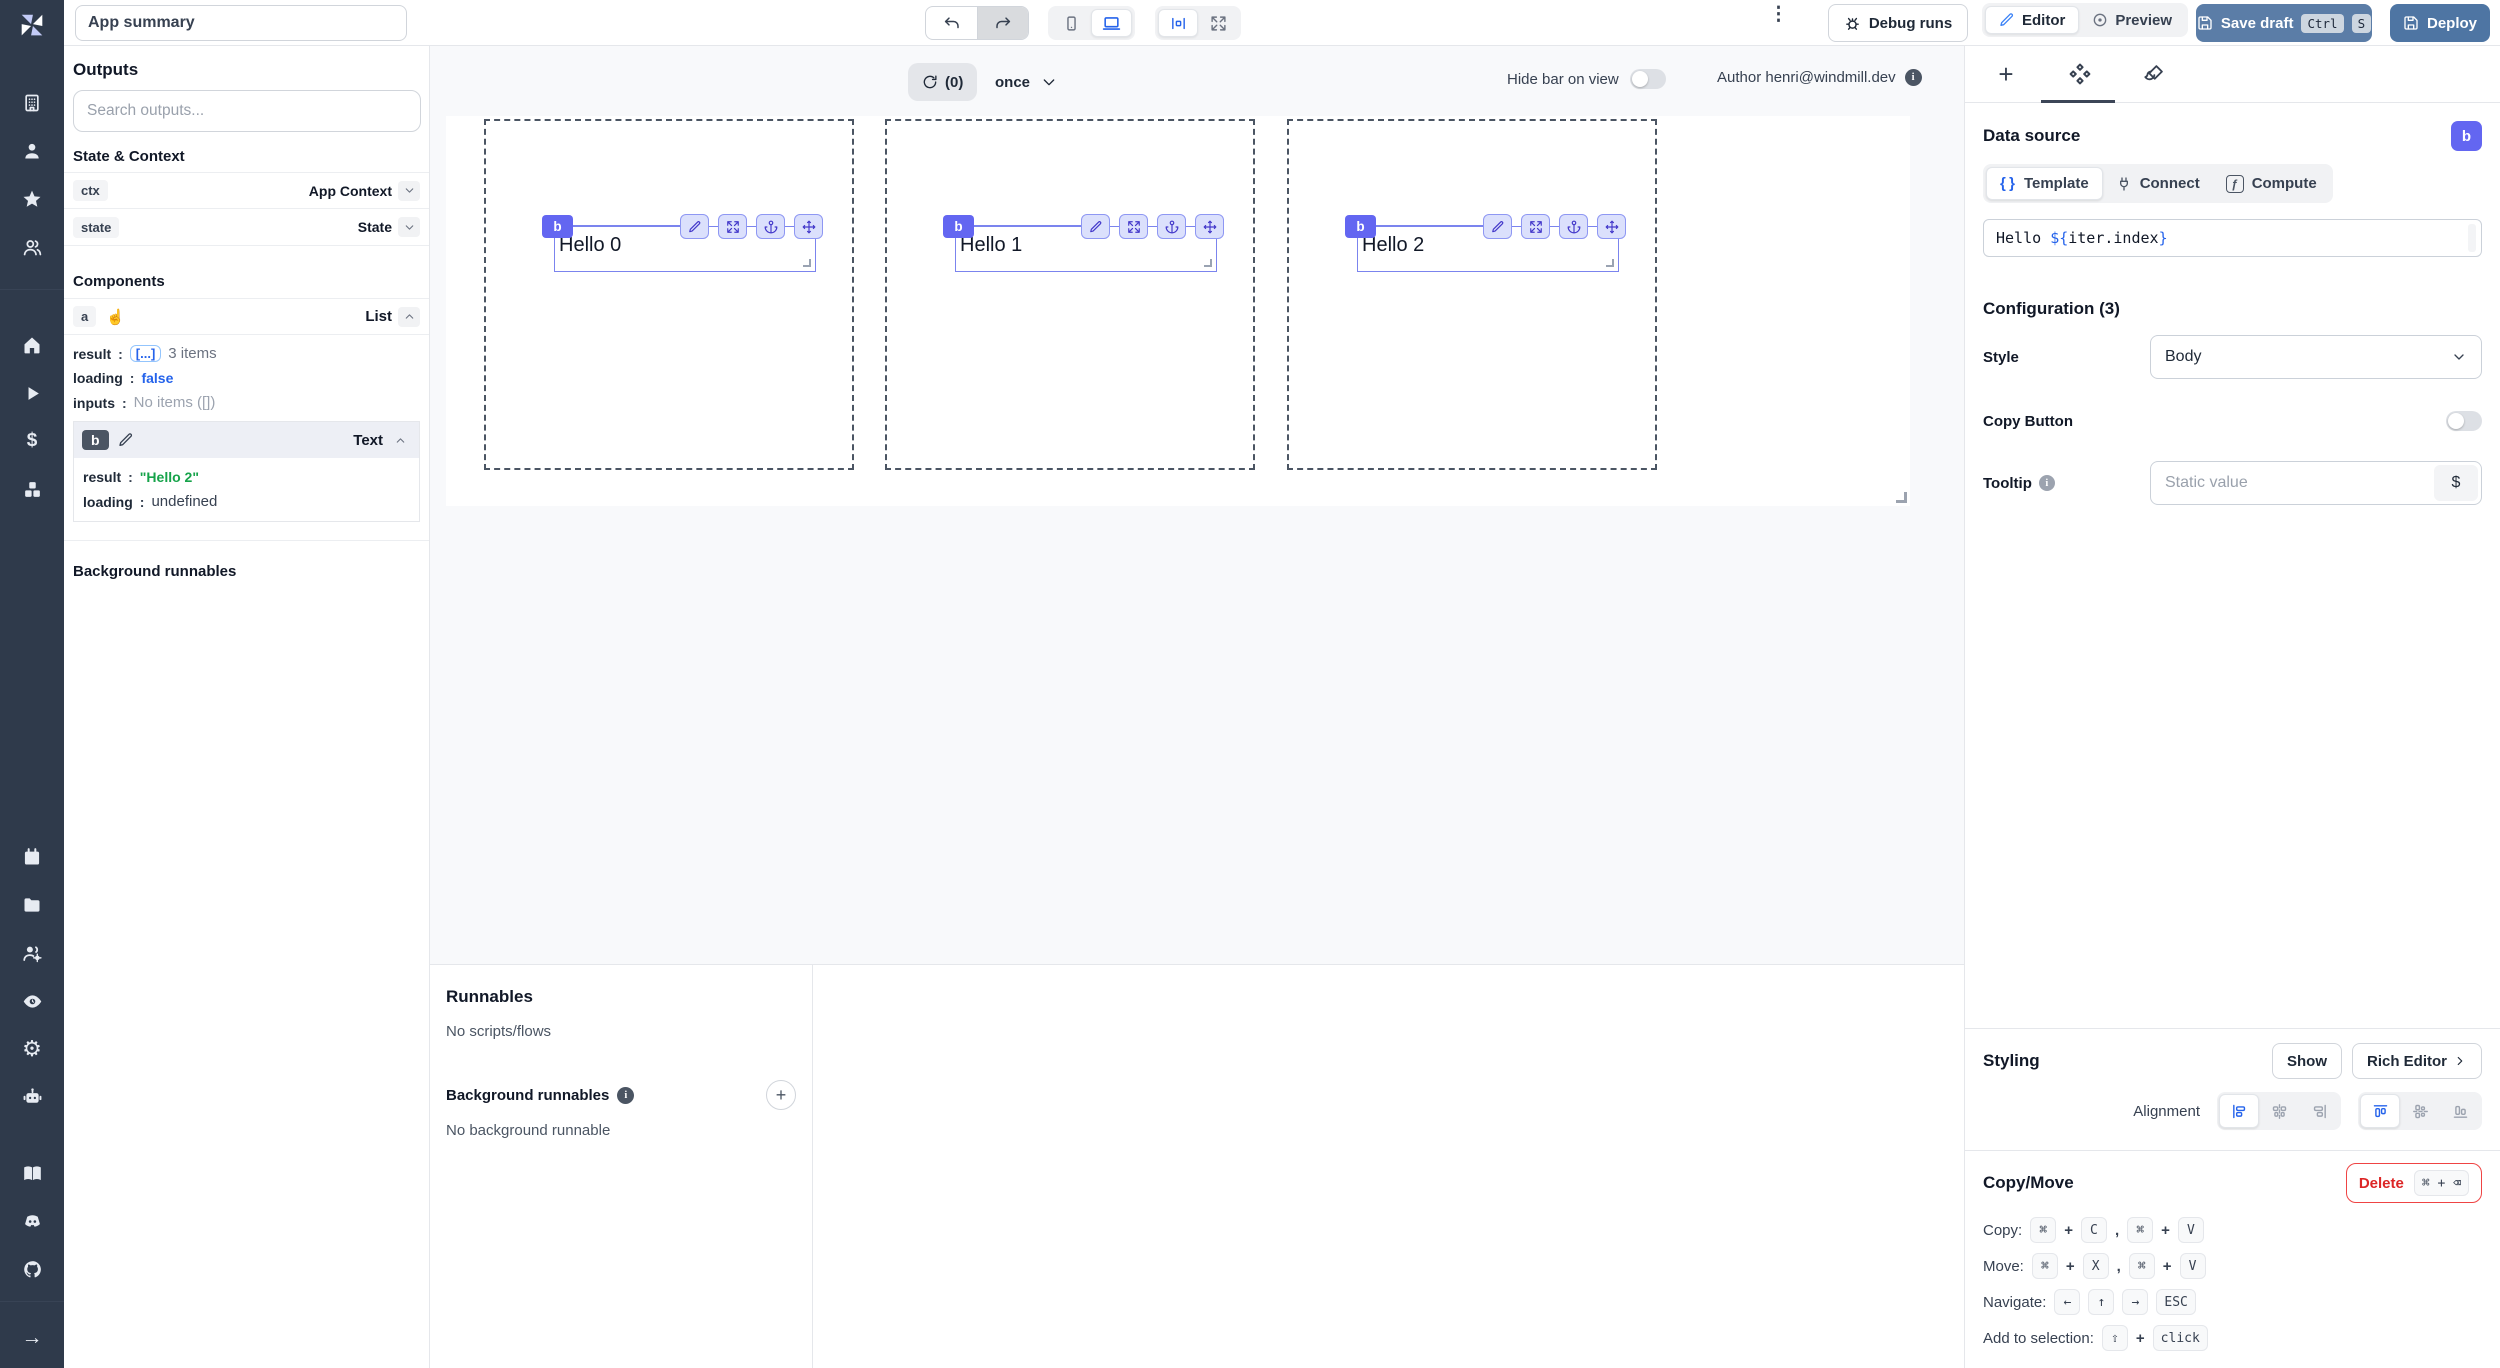 This screenshot has width=2500, height=1368. What do you see at coordinates (246, 402) in the screenshot?
I see `prop-inputs-row: inputs : No items ([])` at bounding box center [246, 402].